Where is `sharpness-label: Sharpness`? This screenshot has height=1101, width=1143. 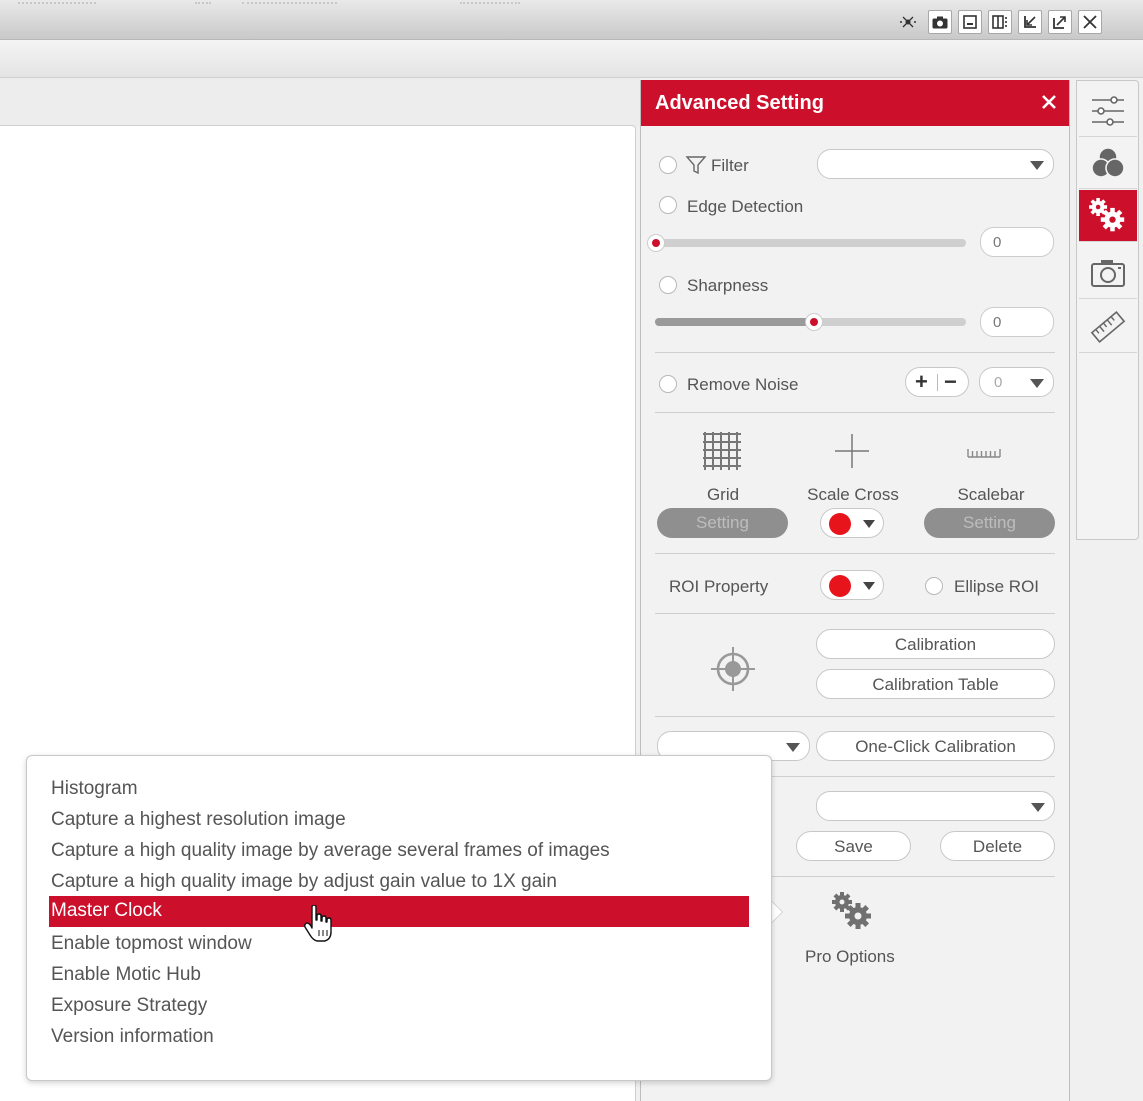
sharpness-label: Sharpness is located at coordinates (728, 285).